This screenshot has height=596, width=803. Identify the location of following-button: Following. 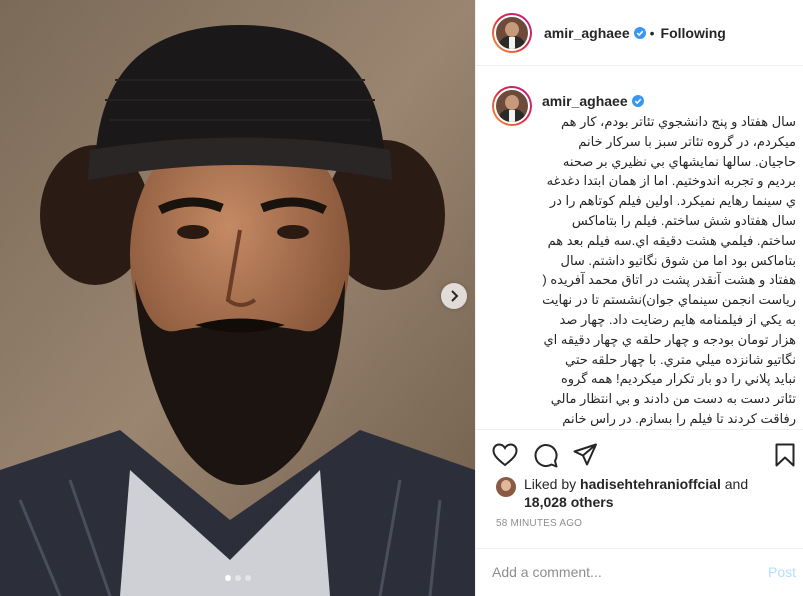
(693, 33).